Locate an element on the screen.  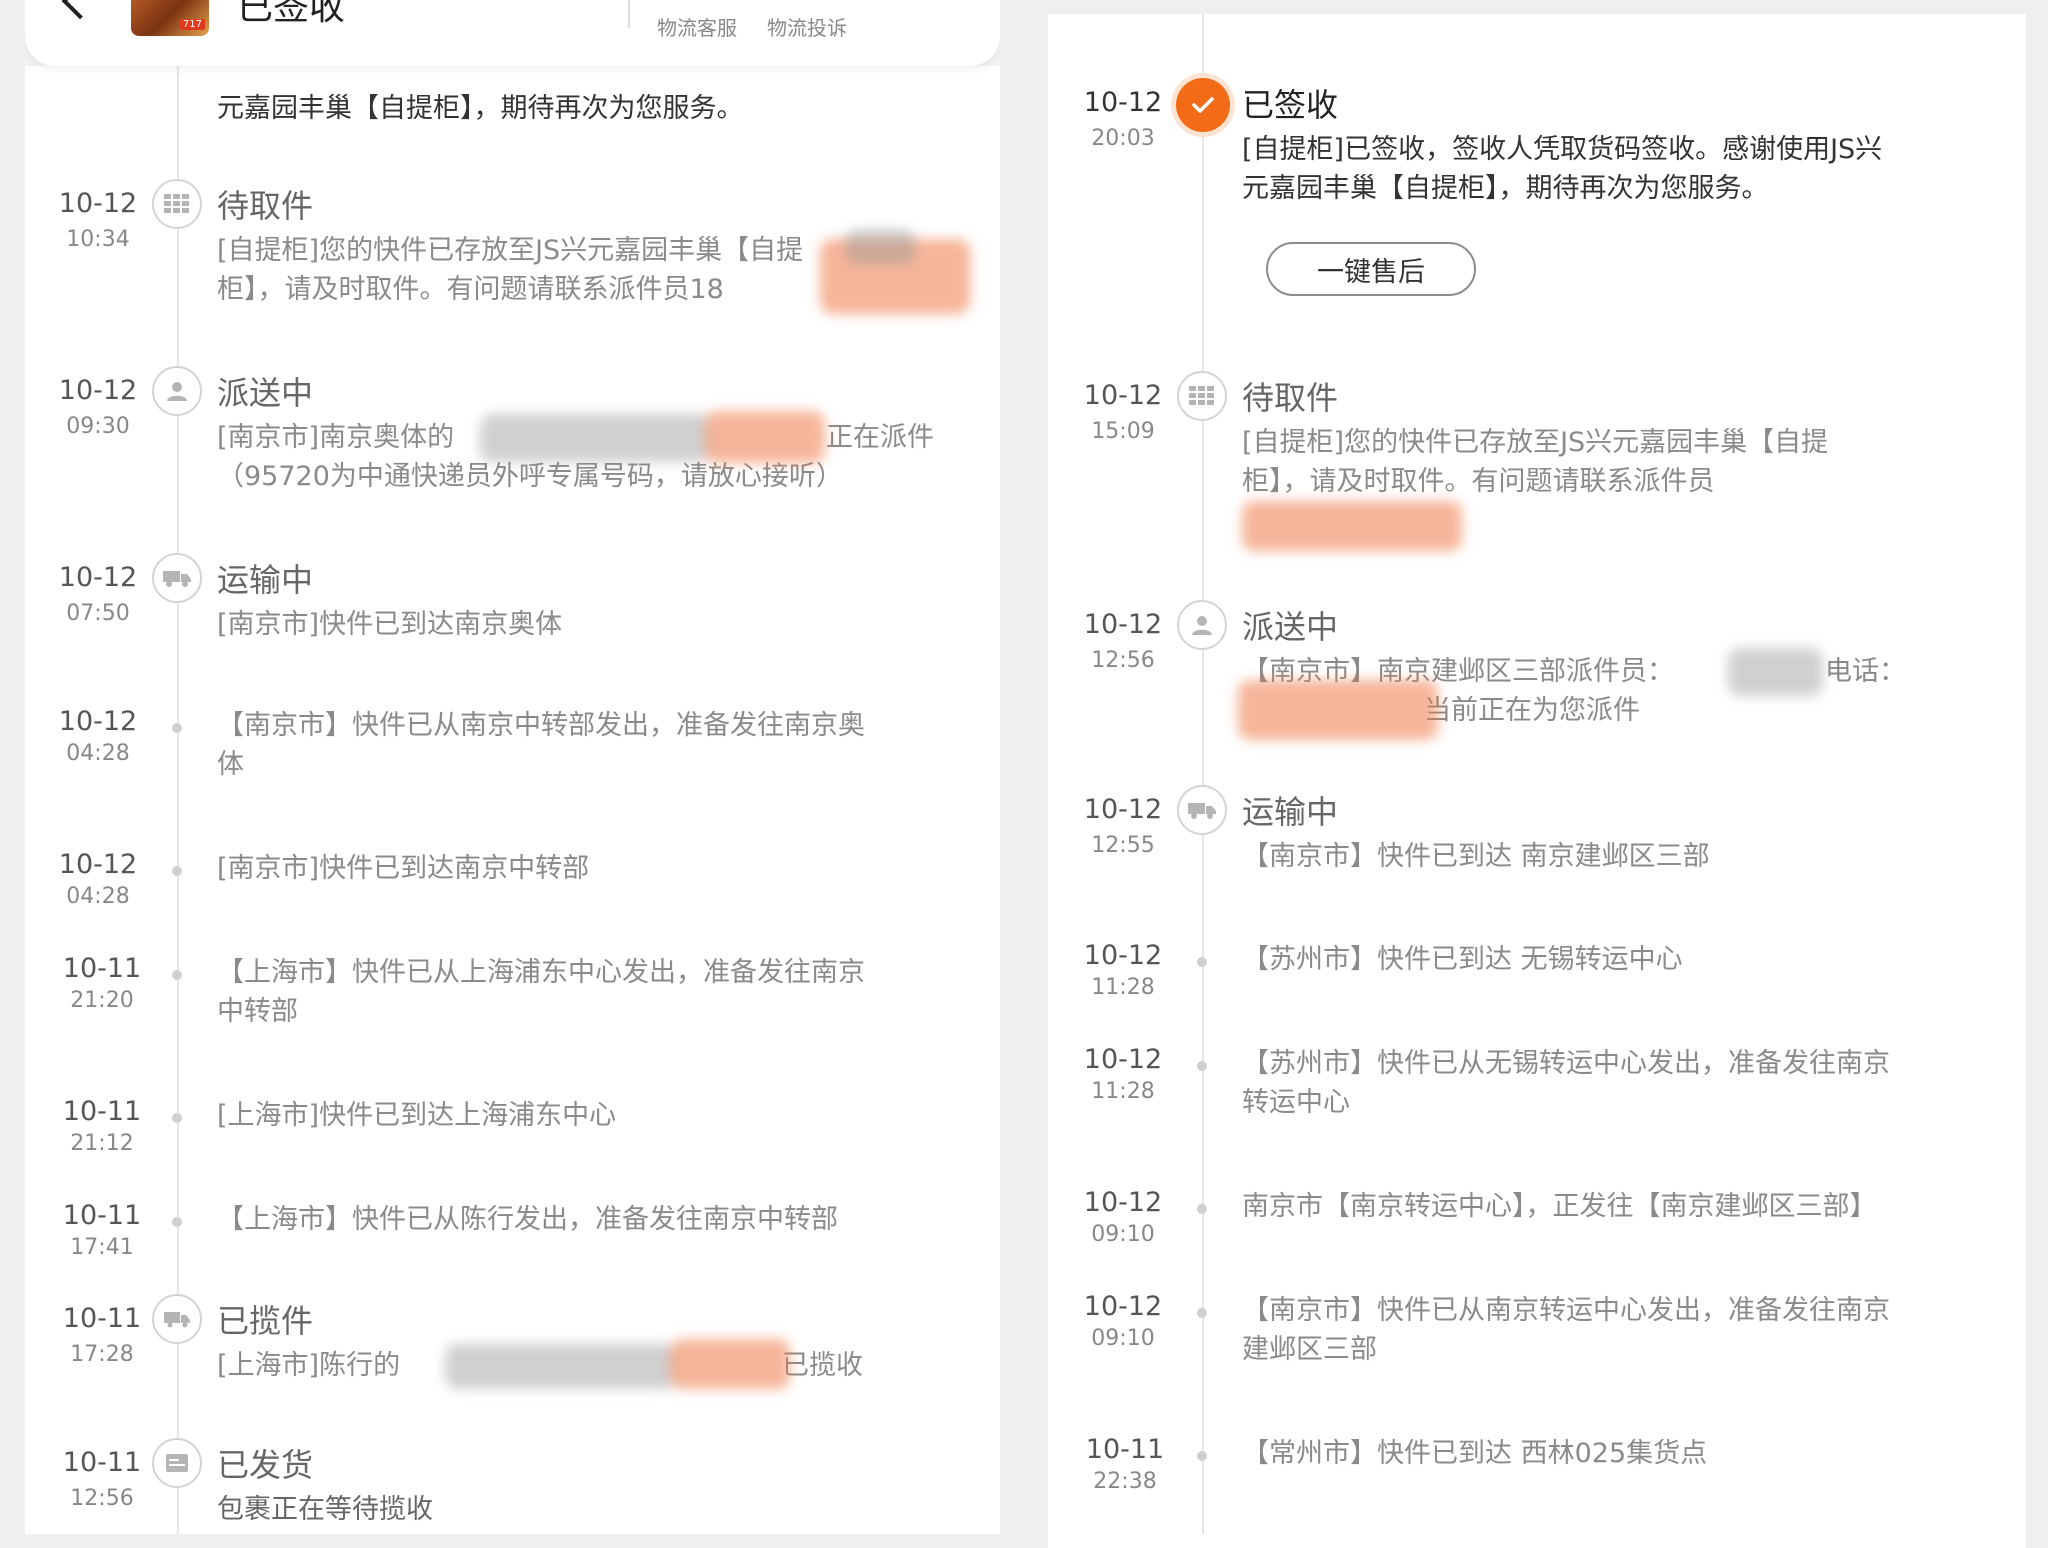
event-detail-line: 转运中心 is located at coordinates (1296, 1102).